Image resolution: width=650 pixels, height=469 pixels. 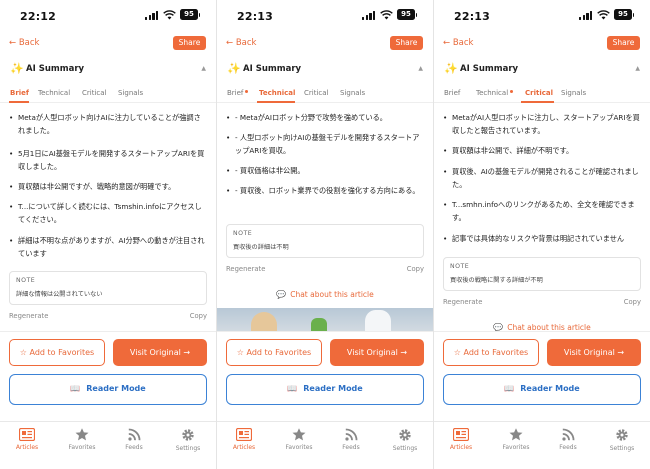 What do you see at coordinates (325, 43) in the screenshot?
I see `nav-bar: ← Back Share` at bounding box center [325, 43].